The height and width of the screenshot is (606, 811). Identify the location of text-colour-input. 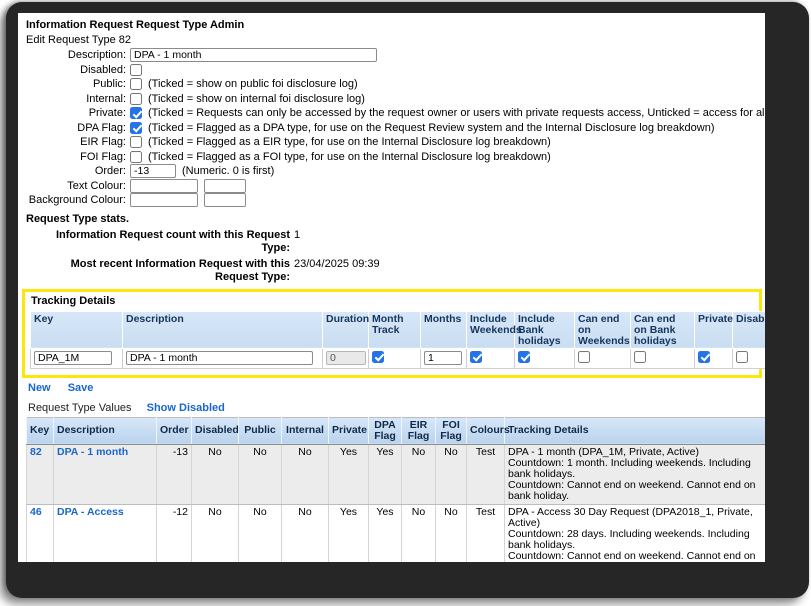
(164, 185).